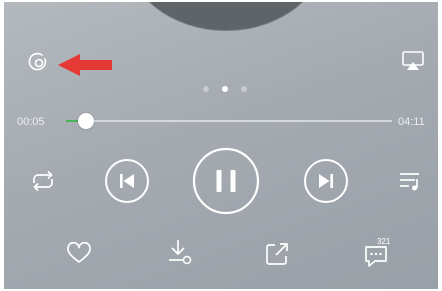 The height and width of the screenshot is (291, 442). What do you see at coordinates (180, 252) in the screenshot?
I see `download-icon` at bounding box center [180, 252].